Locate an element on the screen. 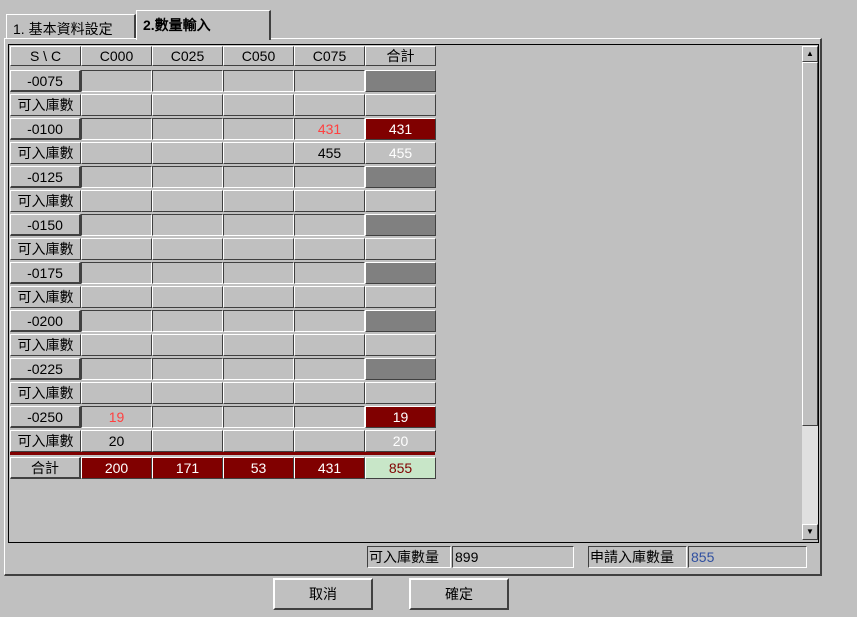  size-row-label: -0225 is located at coordinates (45, 369).